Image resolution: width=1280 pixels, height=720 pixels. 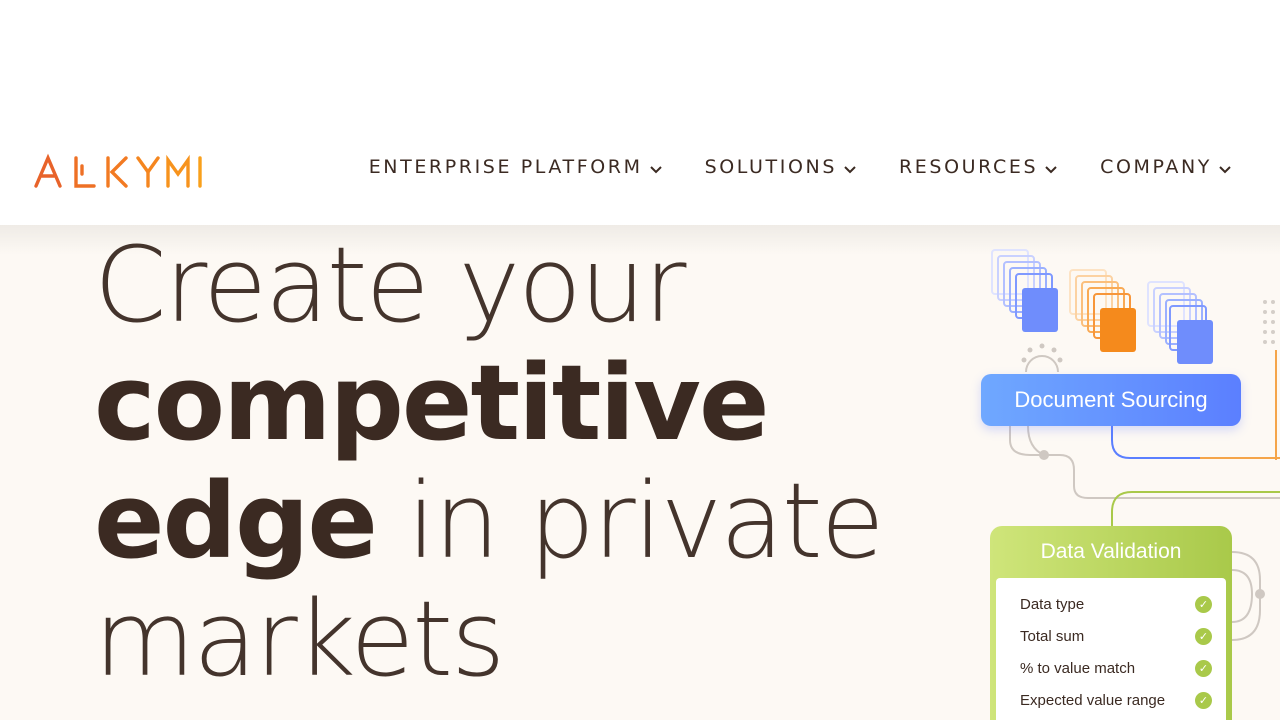 What do you see at coordinates (1111, 604) in the screenshot?
I see `list-item: Data type ✓` at bounding box center [1111, 604].